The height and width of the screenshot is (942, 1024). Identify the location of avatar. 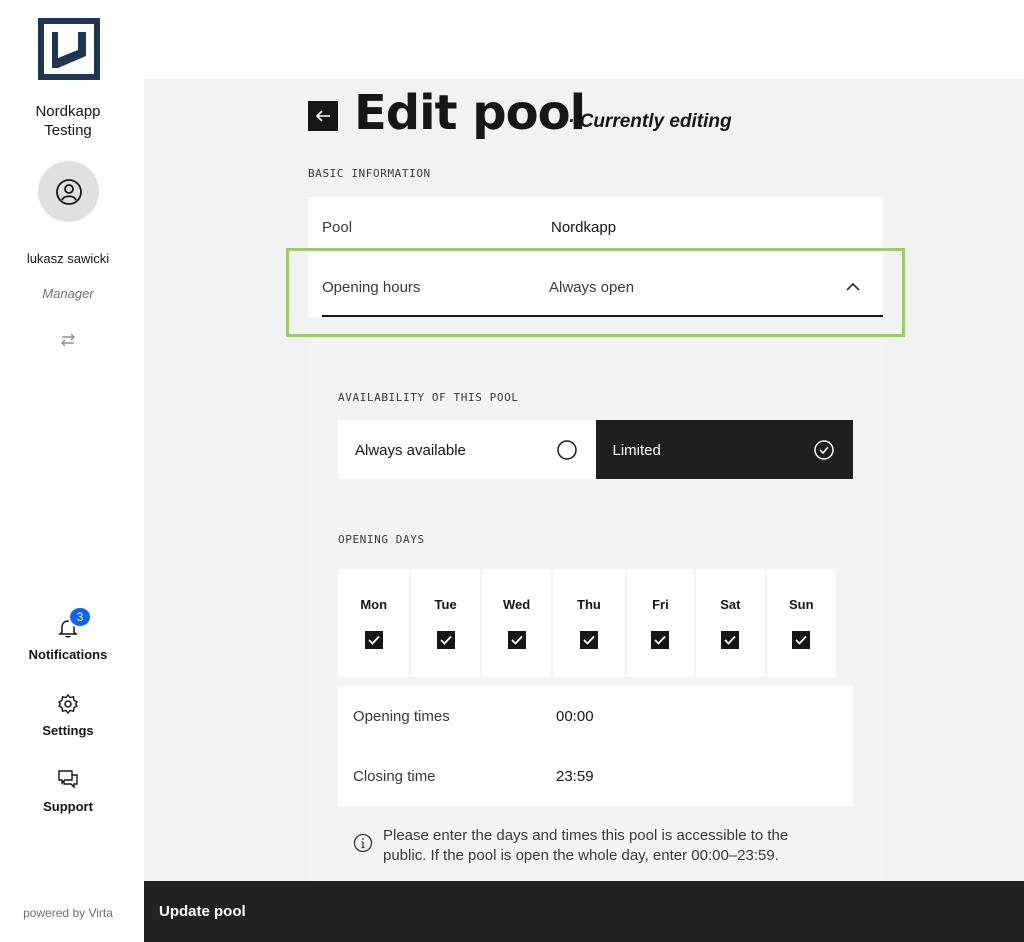
(68, 191).